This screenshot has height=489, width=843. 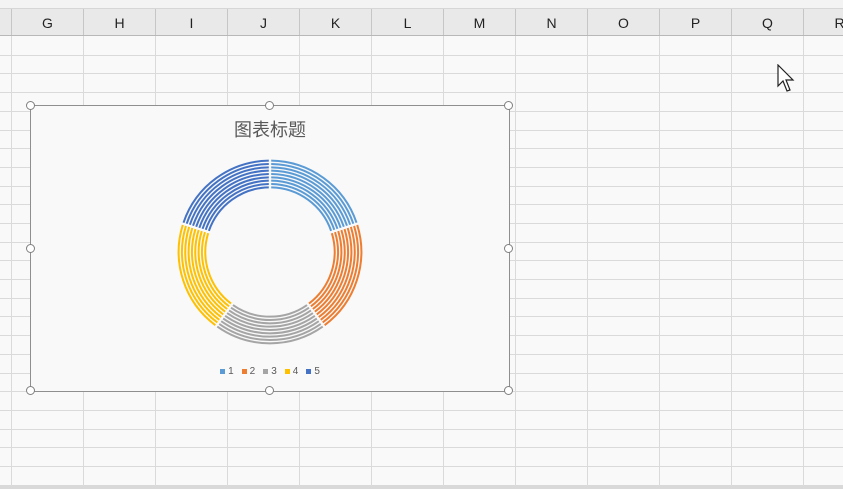 I want to click on legend-entry-4: 4, so click(x=291, y=371).